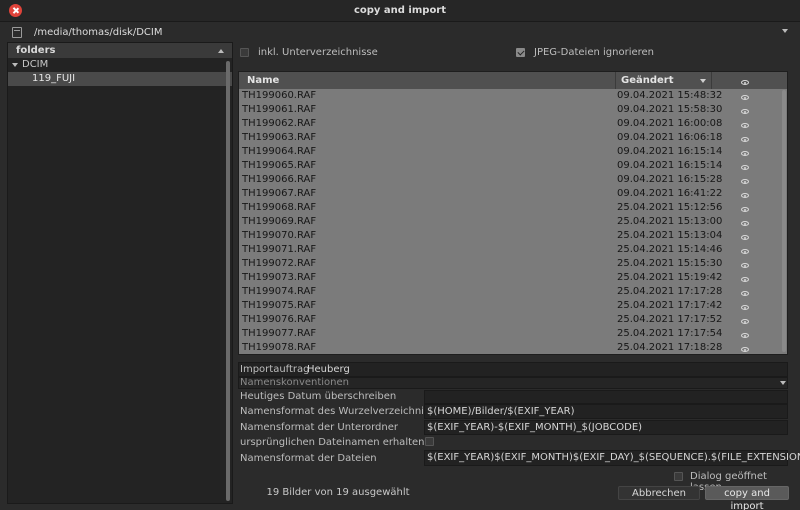  Describe the element at coordinates (228, 281) in the screenshot. I see `folders-scrollbar` at that location.